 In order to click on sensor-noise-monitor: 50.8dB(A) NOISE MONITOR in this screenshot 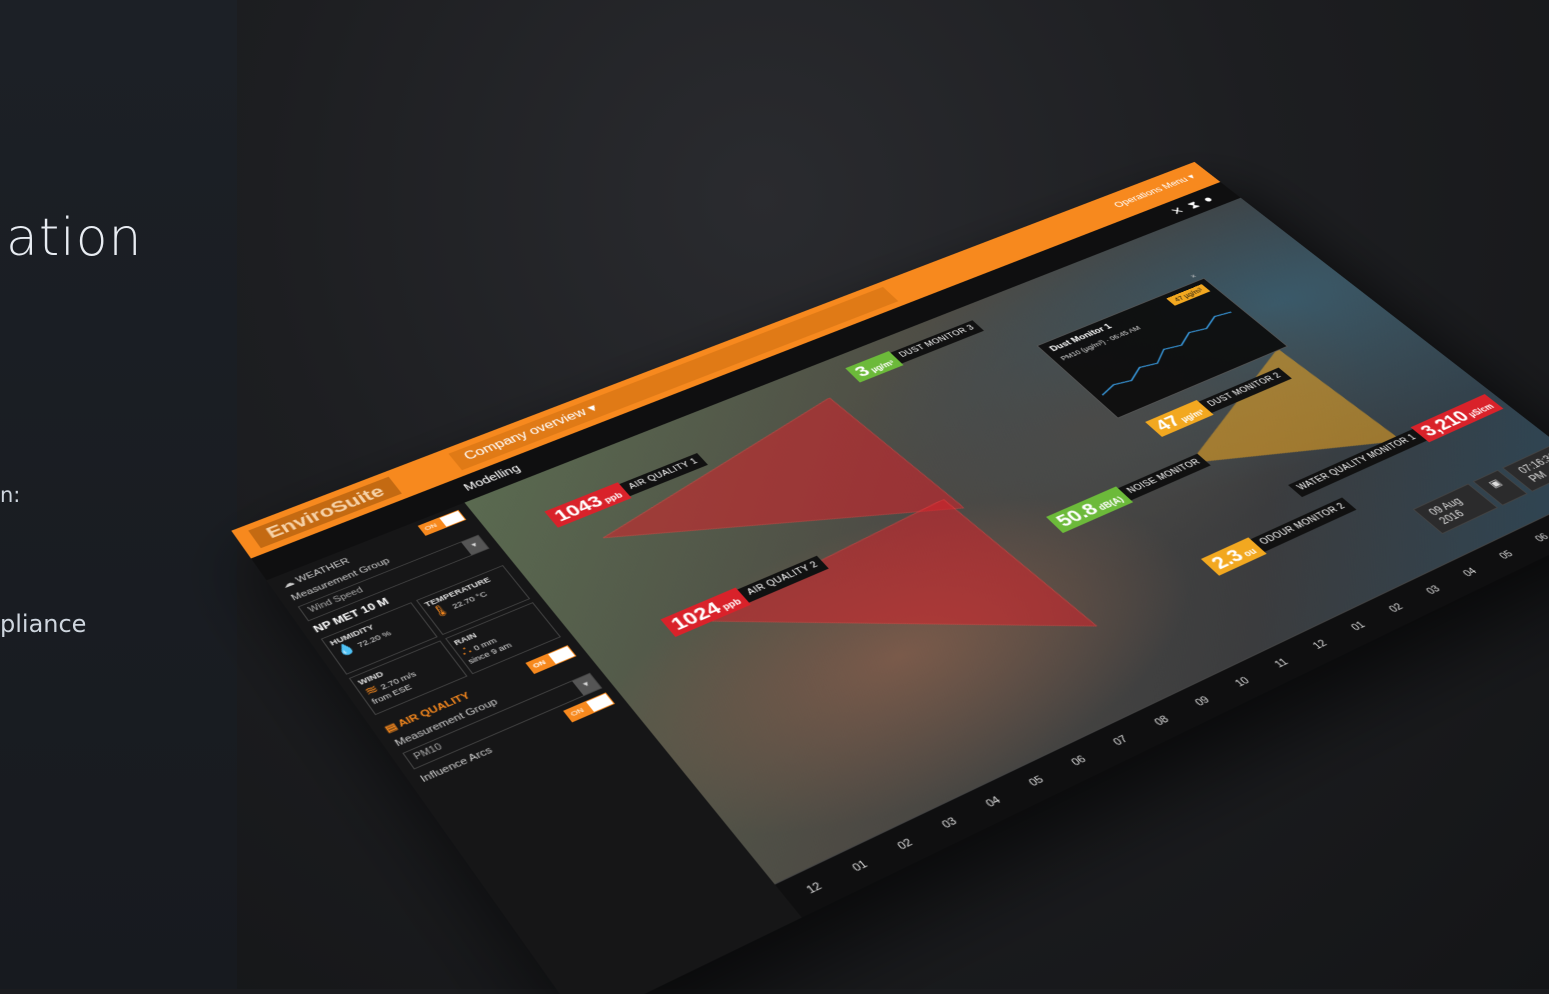, I will do `click(1129, 492)`.